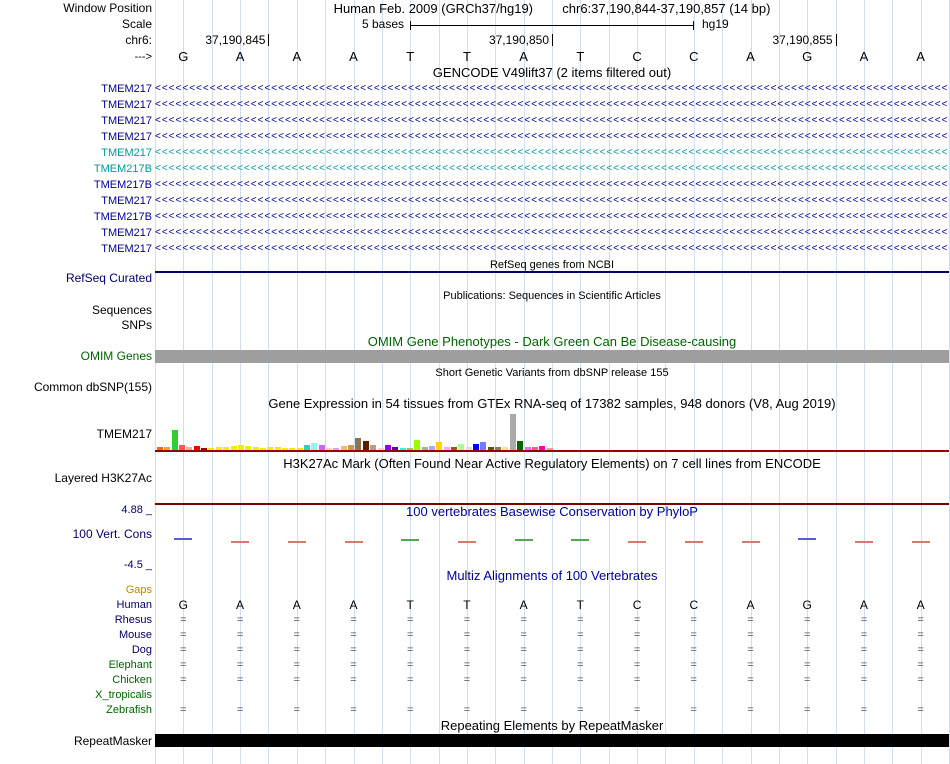  What do you see at coordinates (552, 272) in the screenshot?
I see `refseq-dense-bar` at bounding box center [552, 272].